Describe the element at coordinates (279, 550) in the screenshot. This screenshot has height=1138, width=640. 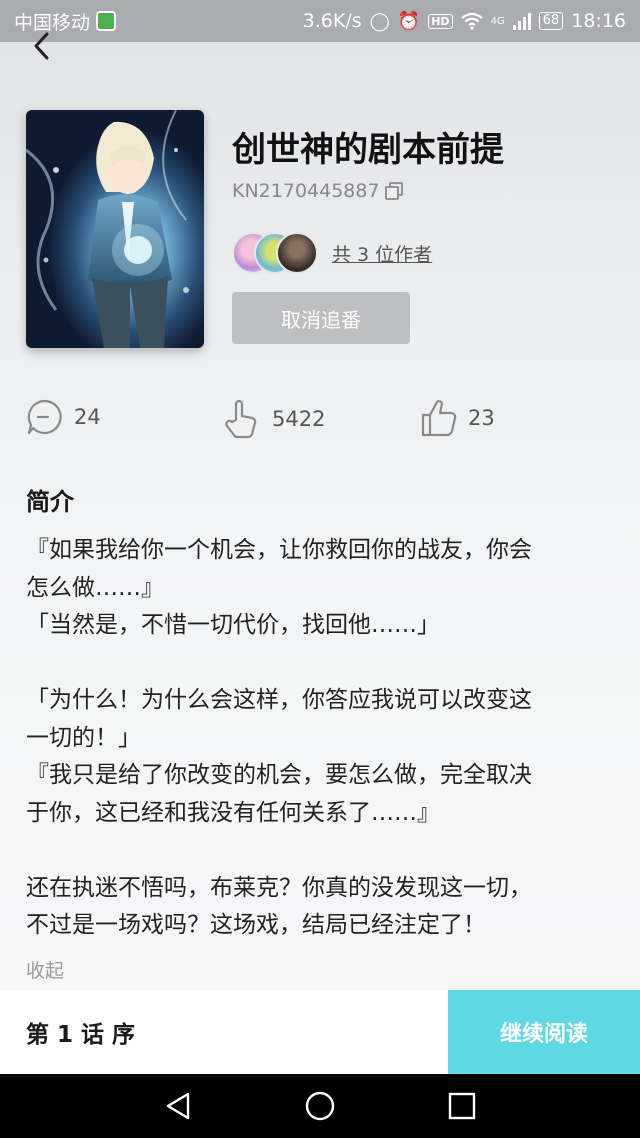
I see `intro-line: 『如果我给你一个机会，让你救回你的战友，你会` at that location.